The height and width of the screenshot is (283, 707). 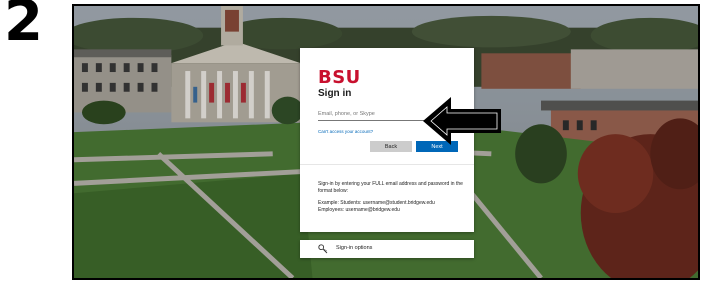 What do you see at coordinates (387, 164) in the screenshot?
I see `card-divider` at bounding box center [387, 164].